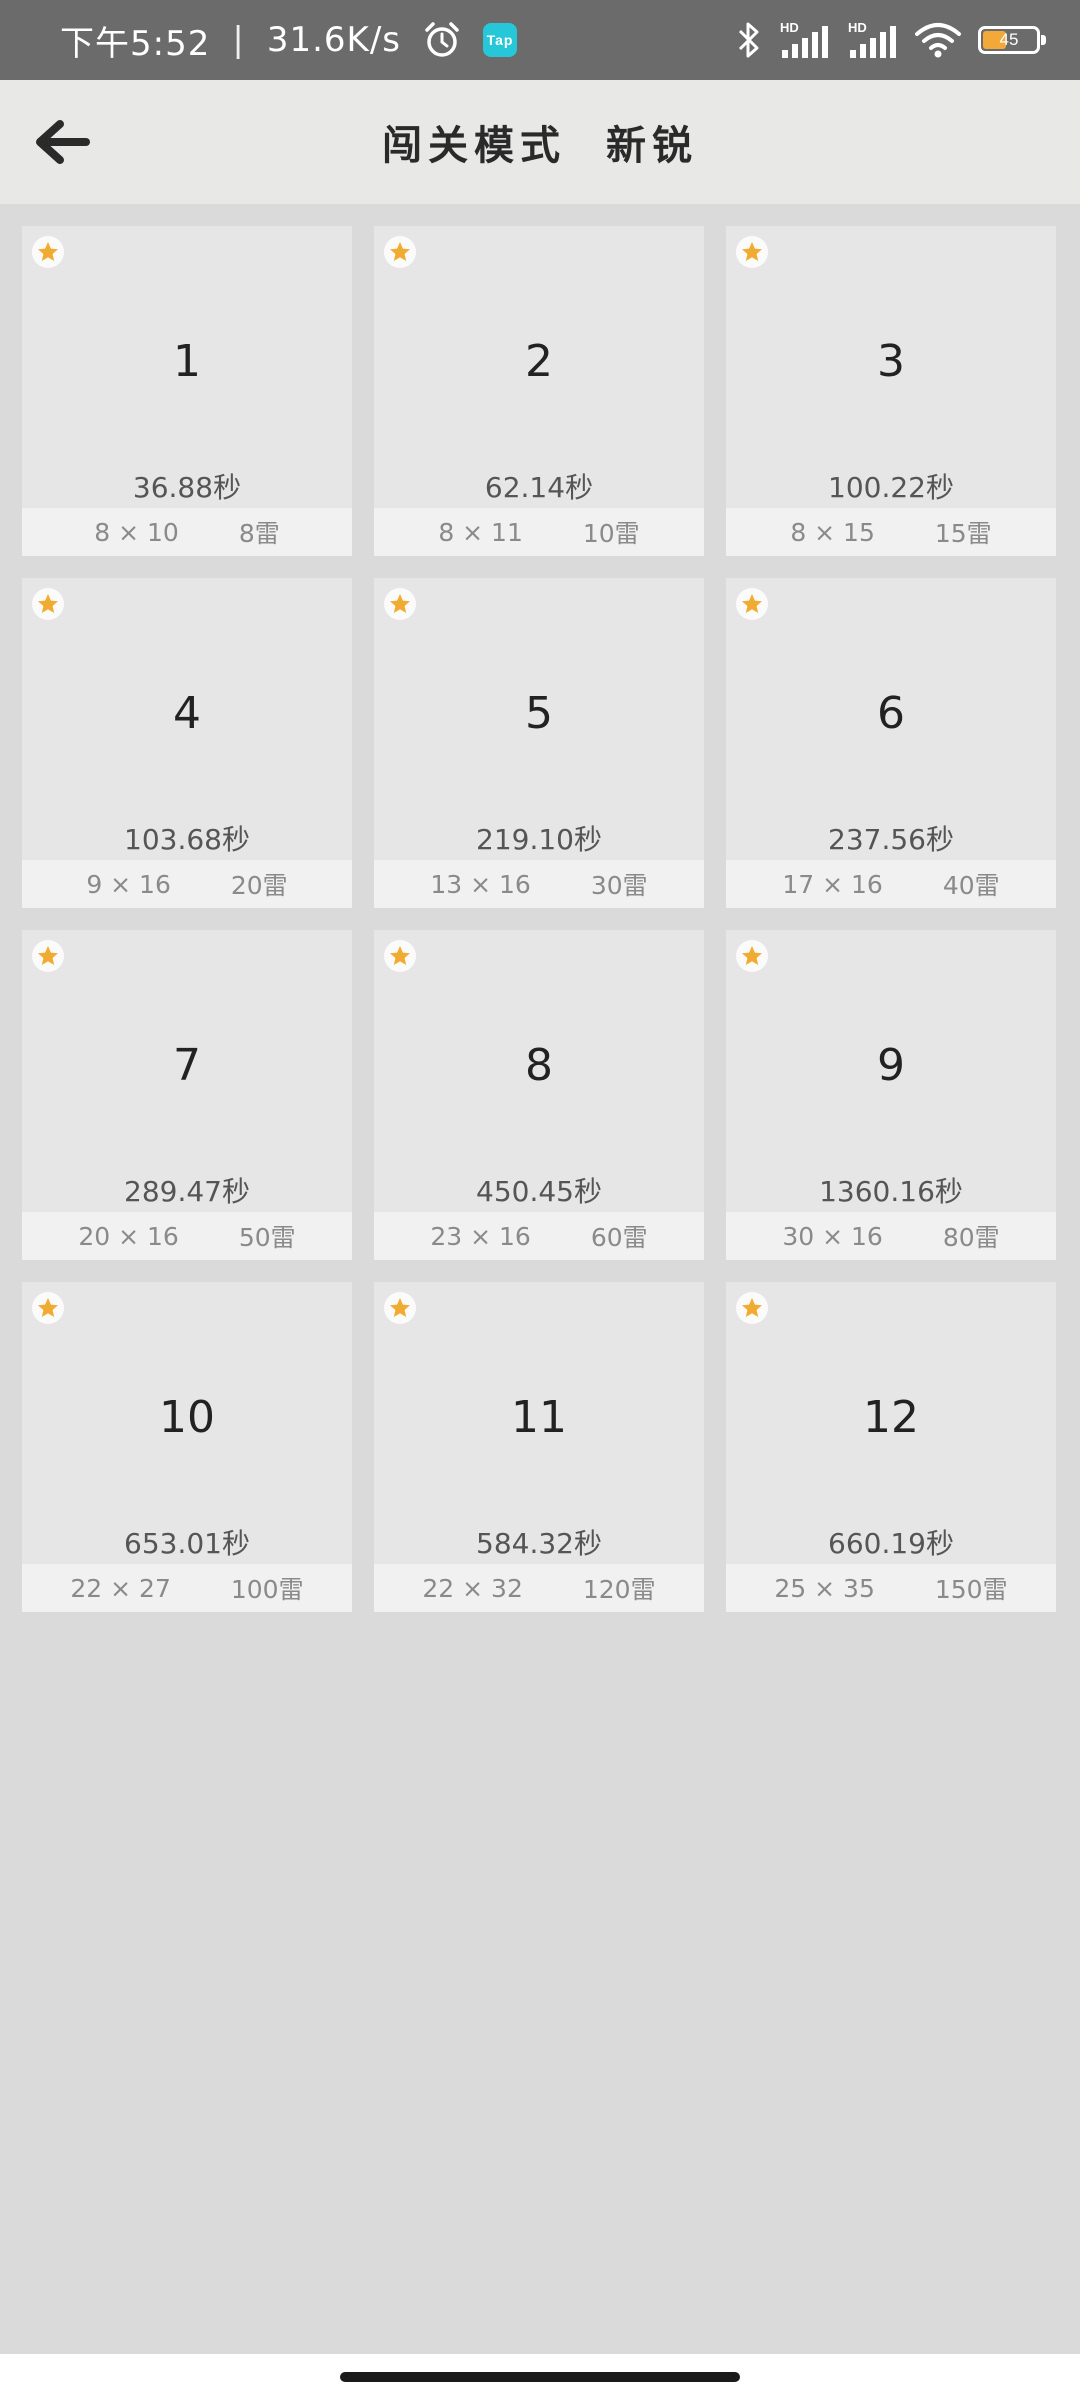 The height and width of the screenshot is (2400, 1080). Describe the element at coordinates (539, 1191) in the screenshot. I see `level-best-time: 450.45秒` at that location.